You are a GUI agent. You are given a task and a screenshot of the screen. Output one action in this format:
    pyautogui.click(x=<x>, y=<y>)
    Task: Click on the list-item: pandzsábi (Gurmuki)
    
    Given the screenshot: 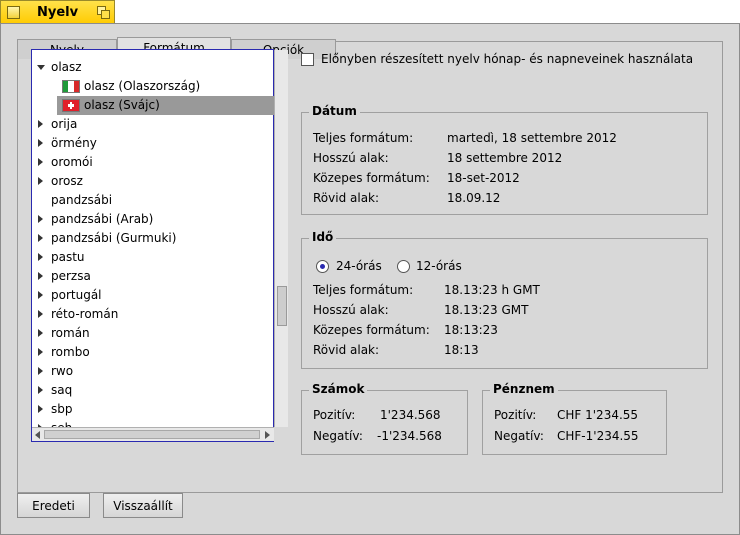 What is the action you would take?
    pyautogui.click(x=153, y=238)
    